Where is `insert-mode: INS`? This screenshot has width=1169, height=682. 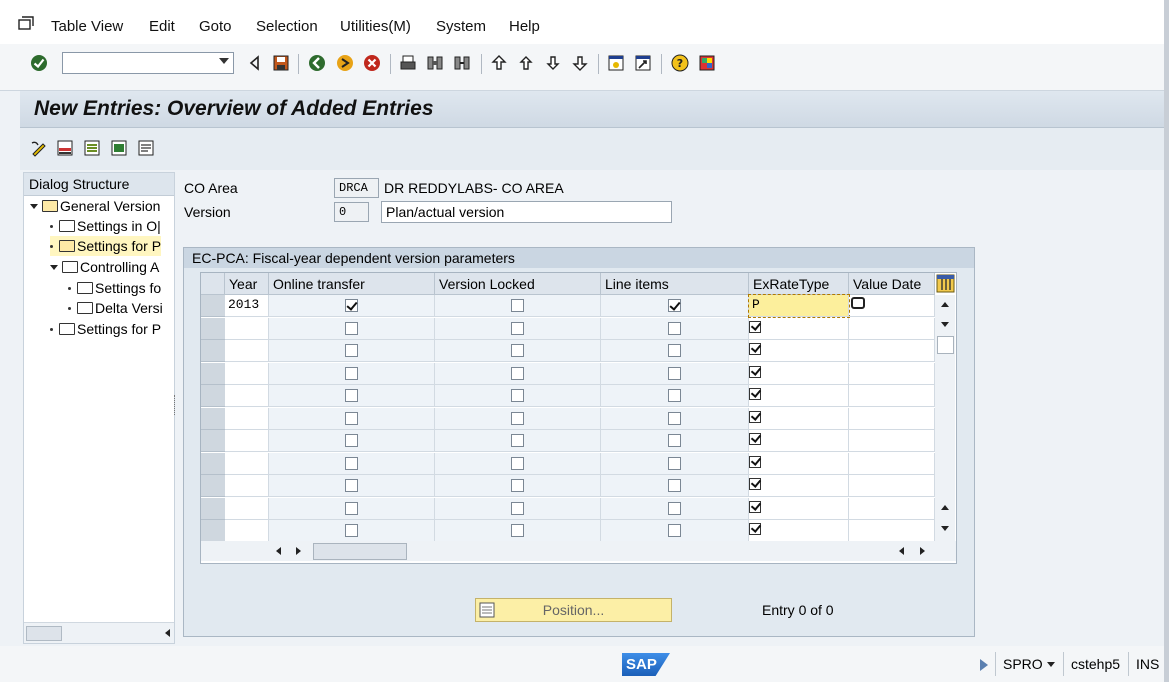 insert-mode: INS is located at coordinates (1147, 664).